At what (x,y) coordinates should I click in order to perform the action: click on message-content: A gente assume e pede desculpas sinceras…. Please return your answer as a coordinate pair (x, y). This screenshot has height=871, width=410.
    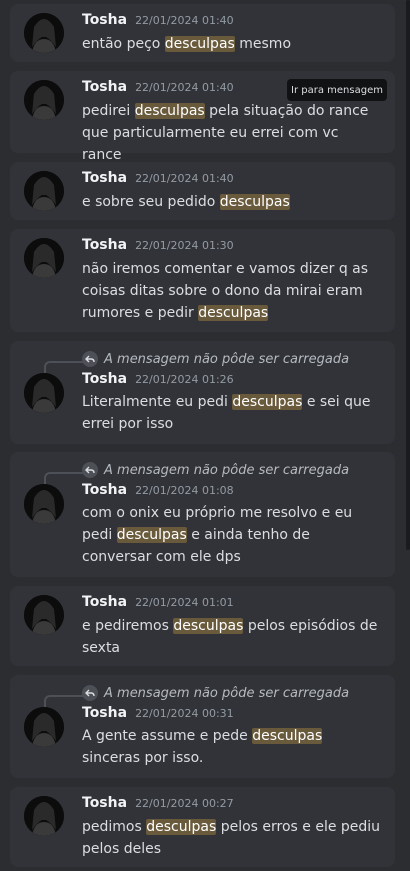
    Looking at the image, I should click on (232, 747).